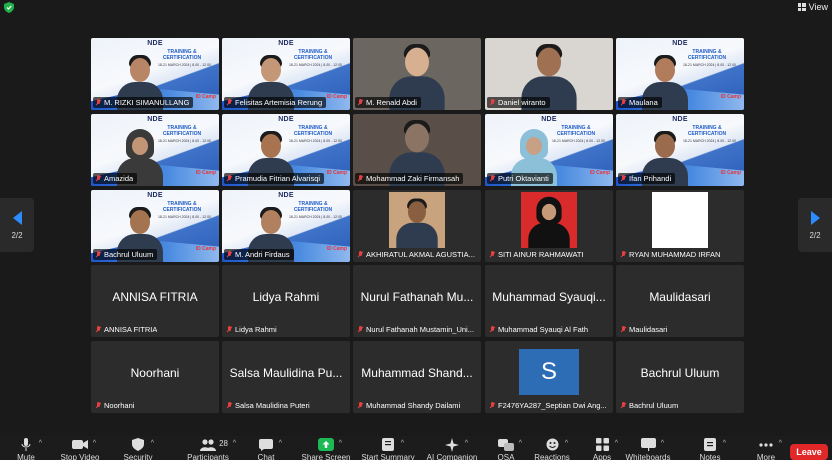 This screenshot has width=832, height=460. I want to click on leave-button: Leave, so click(809, 452).